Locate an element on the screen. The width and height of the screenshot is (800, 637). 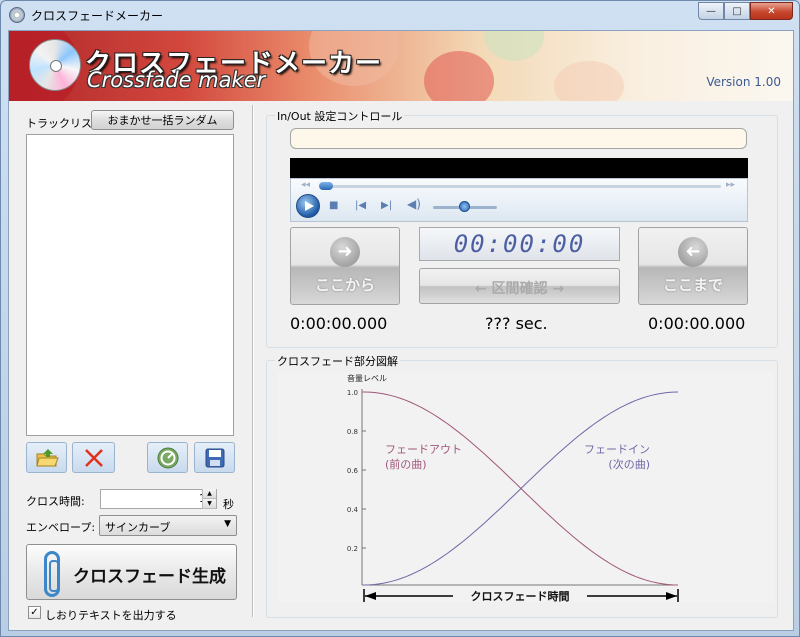
range-check-label: ← 区間確認 → is located at coordinates (519, 289).